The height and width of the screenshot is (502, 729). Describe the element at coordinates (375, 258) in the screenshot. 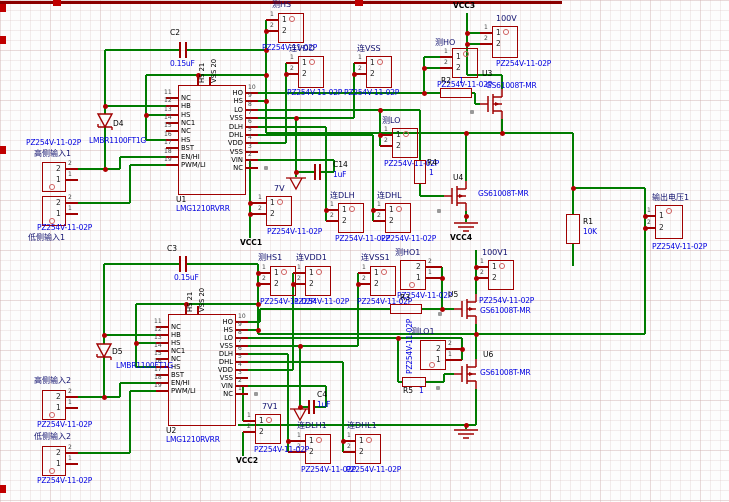

I see `connector-name-vss1: 连VSS1` at that location.